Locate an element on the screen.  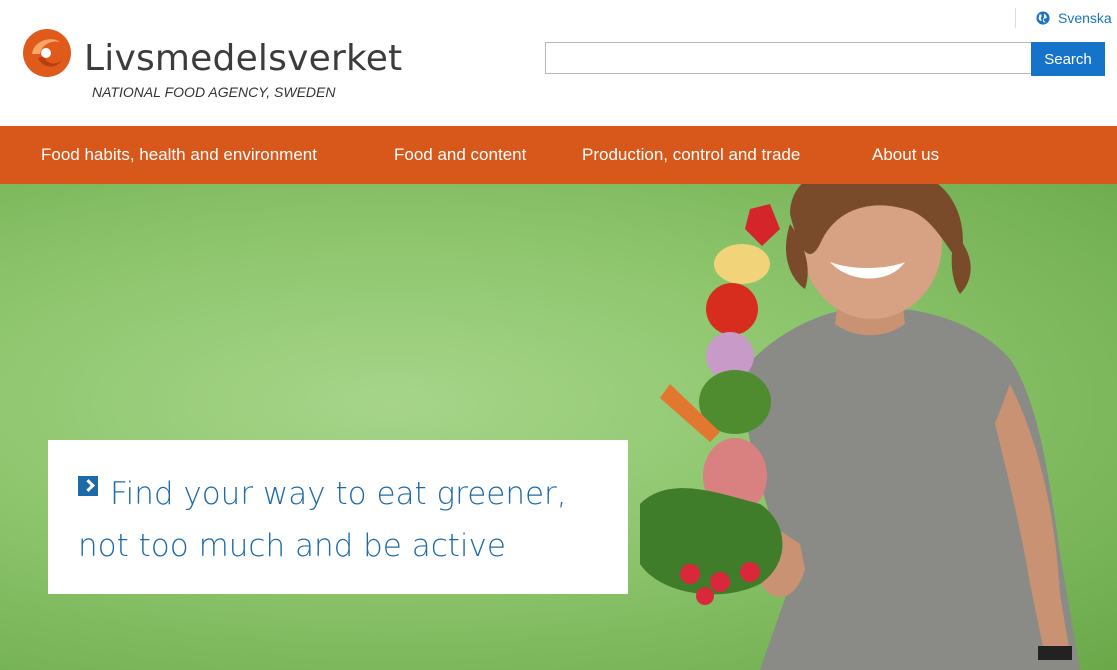
logo-subtitle: NATIONAL FOOD AGENCY, SWEDEN is located at coordinates (214, 92).